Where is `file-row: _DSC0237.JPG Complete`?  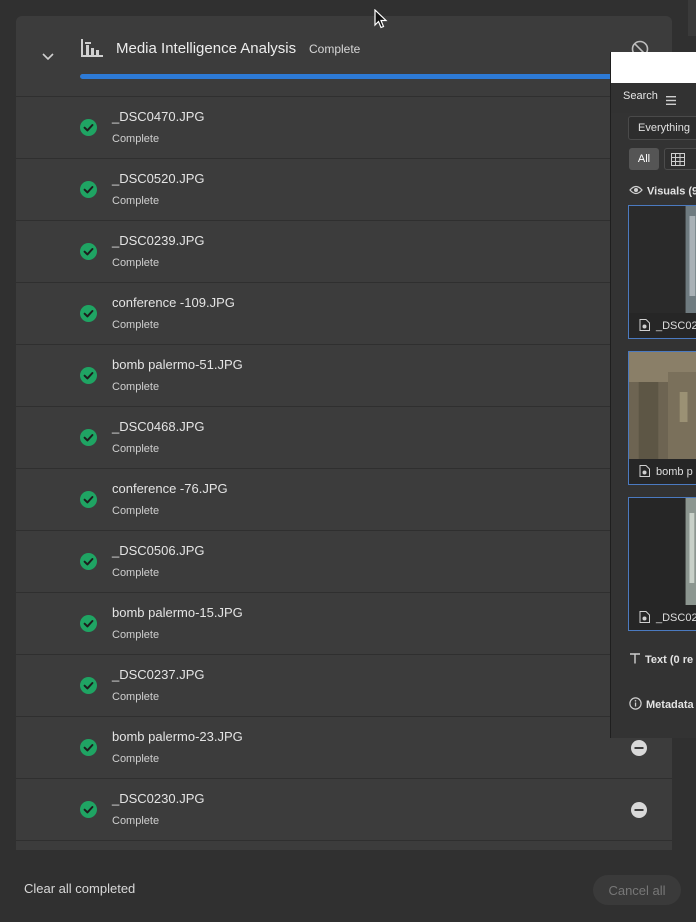
file-row: _DSC0237.JPG Complete is located at coordinates (344, 686).